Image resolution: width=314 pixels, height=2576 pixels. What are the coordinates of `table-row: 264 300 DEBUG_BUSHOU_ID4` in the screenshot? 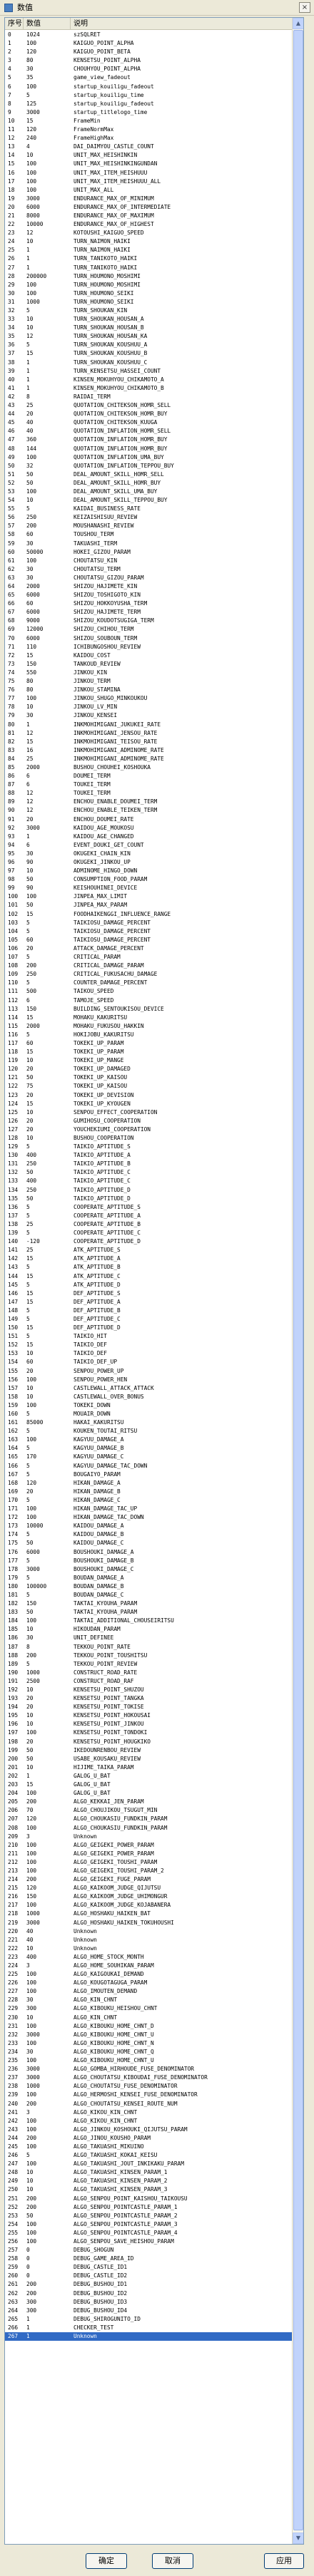 It's located at (149, 2311).